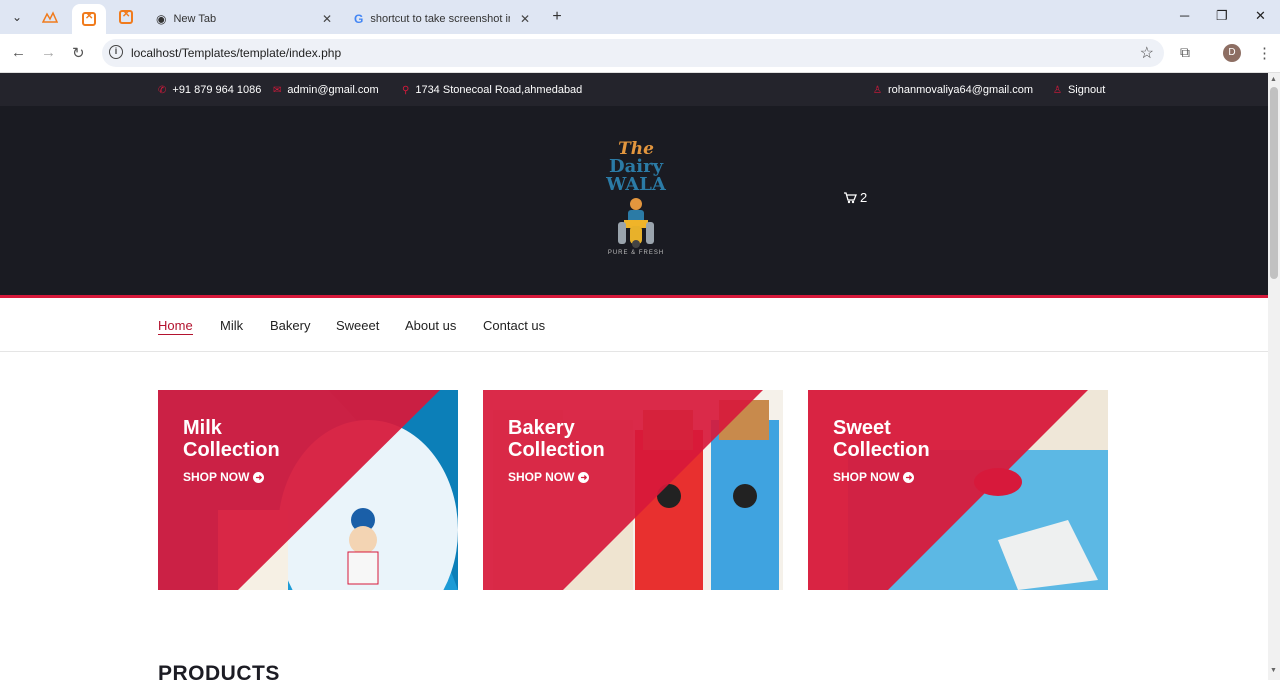 The image size is (1280, 680). Describe the element at coordinates (357, 325) in the screenshot. I see `nav-sweet: Sweeet` at that location.